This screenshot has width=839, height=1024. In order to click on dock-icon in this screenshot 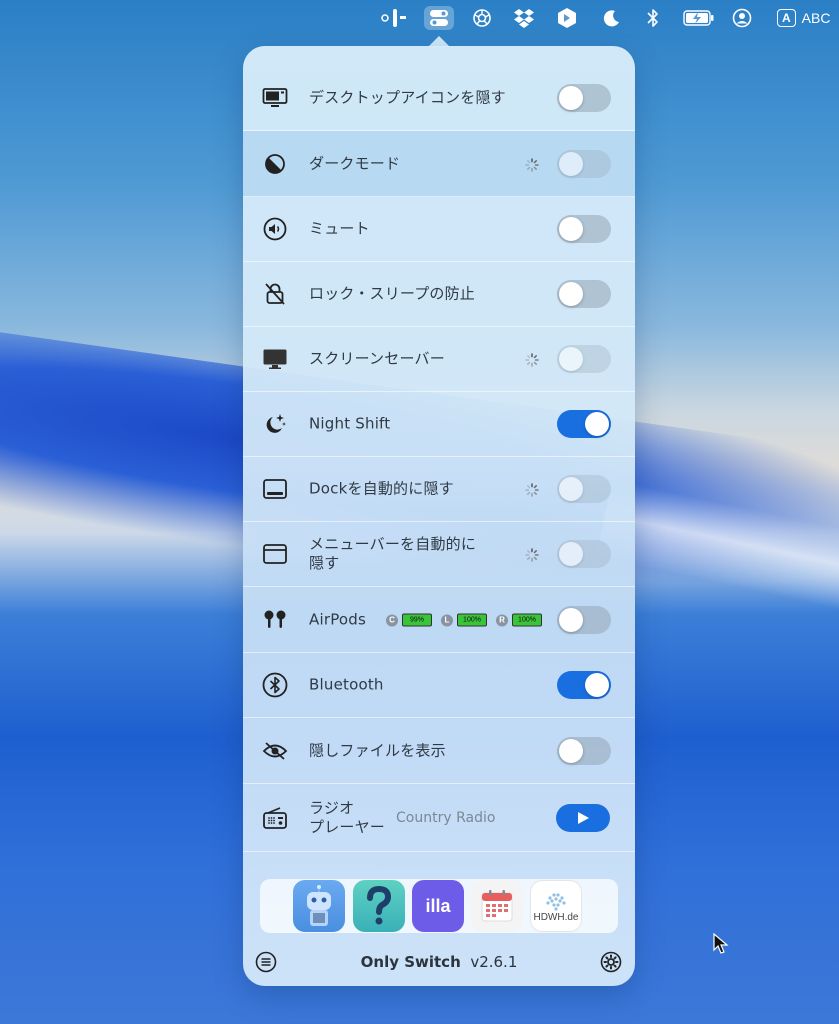, I will do `click(275, 489)`.